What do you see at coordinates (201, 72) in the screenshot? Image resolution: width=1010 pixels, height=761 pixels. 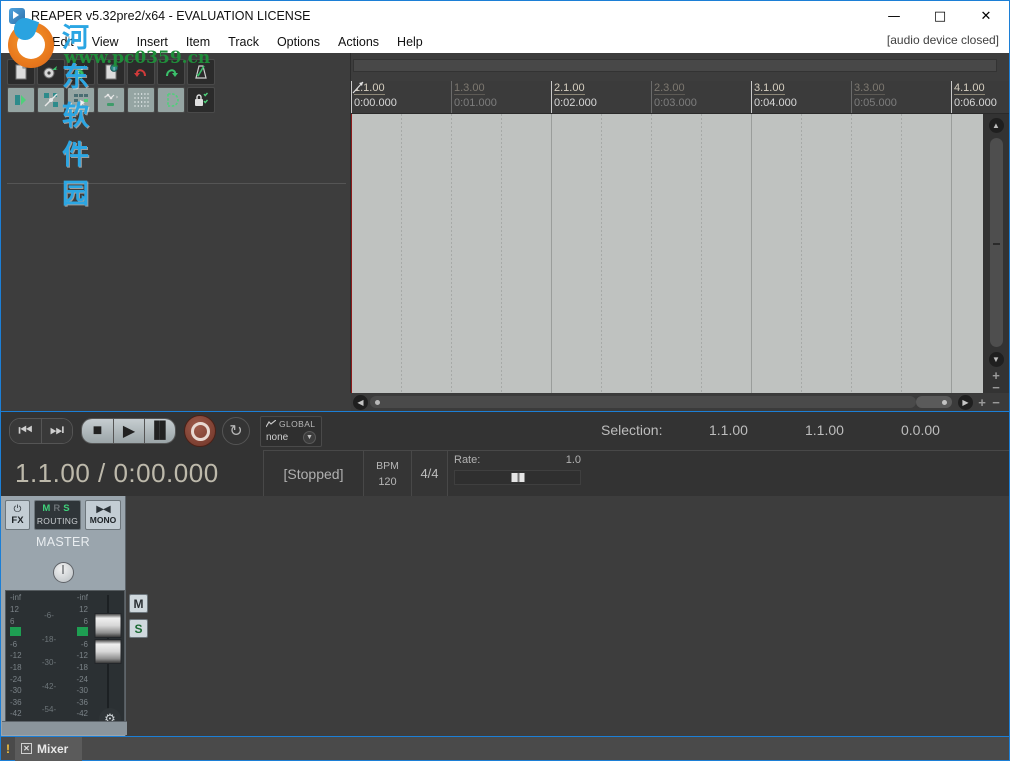 I see `metronome-button` at bounding box center [201, 72].